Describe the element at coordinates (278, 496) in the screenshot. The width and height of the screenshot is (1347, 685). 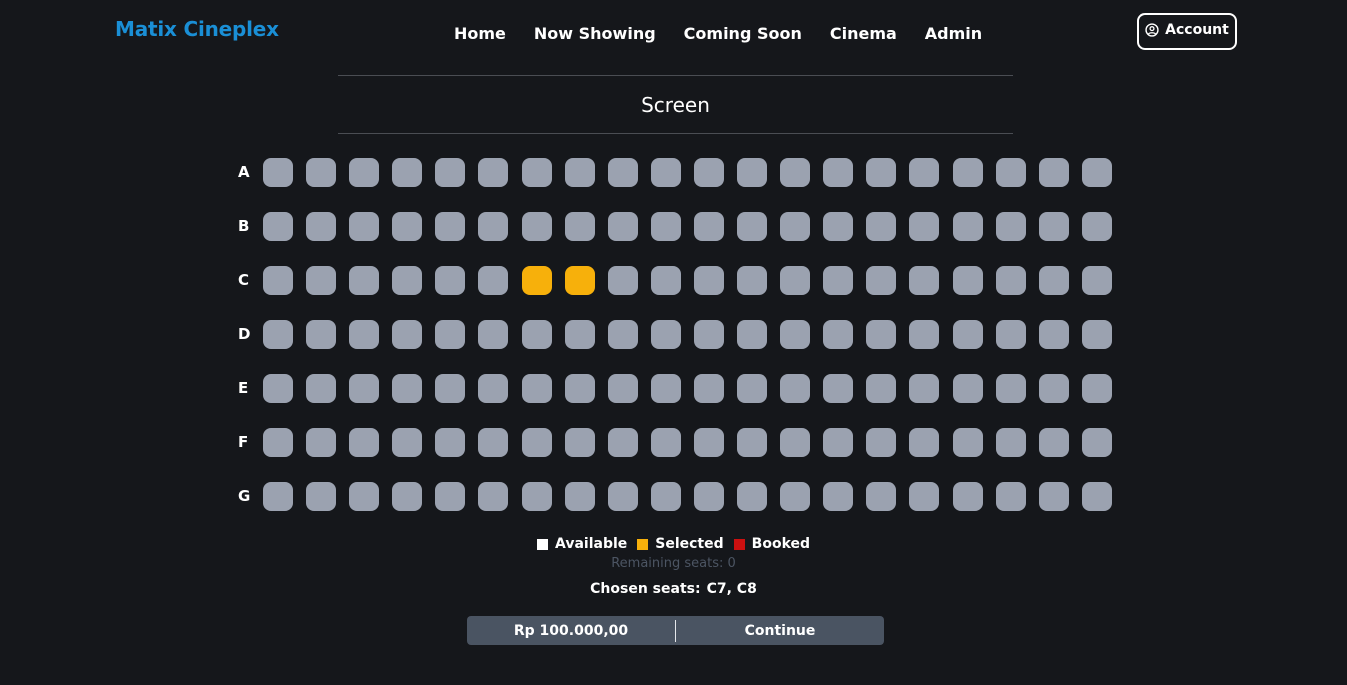
I see `seat-g1` at that location.